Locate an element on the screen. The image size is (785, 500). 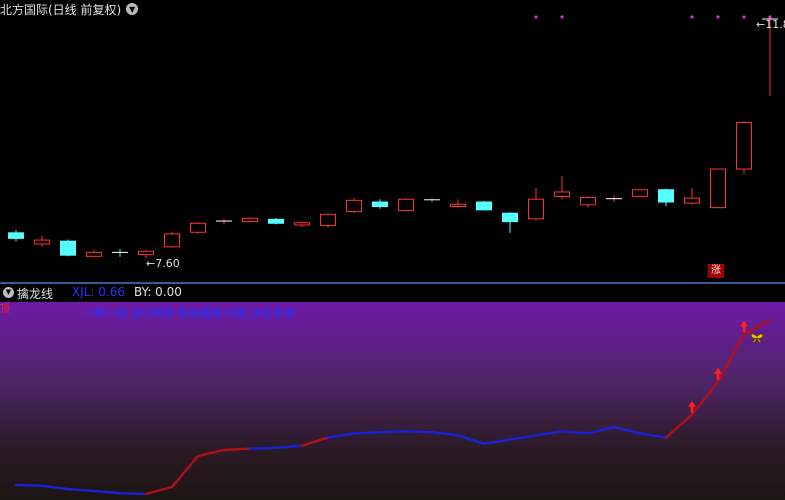
xjl-value: XJL: 0.66 is located at coordinates (99, 292).